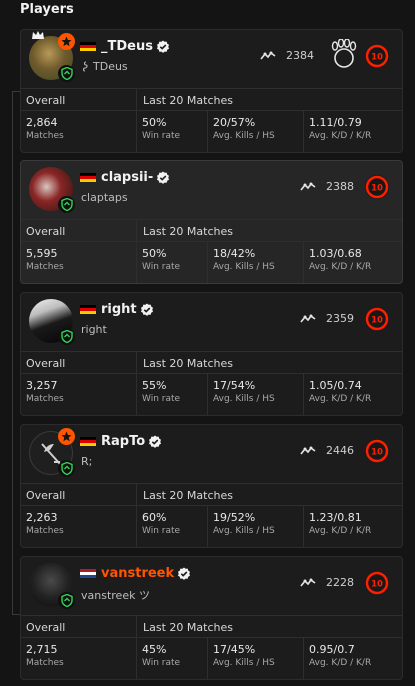 This screenshot has height=686, width=415. Describe the element at coordinates (256, 526) in the screenshot. I see `stat-kills-hs: 19/52% Avg. Kills / HS` at that location.